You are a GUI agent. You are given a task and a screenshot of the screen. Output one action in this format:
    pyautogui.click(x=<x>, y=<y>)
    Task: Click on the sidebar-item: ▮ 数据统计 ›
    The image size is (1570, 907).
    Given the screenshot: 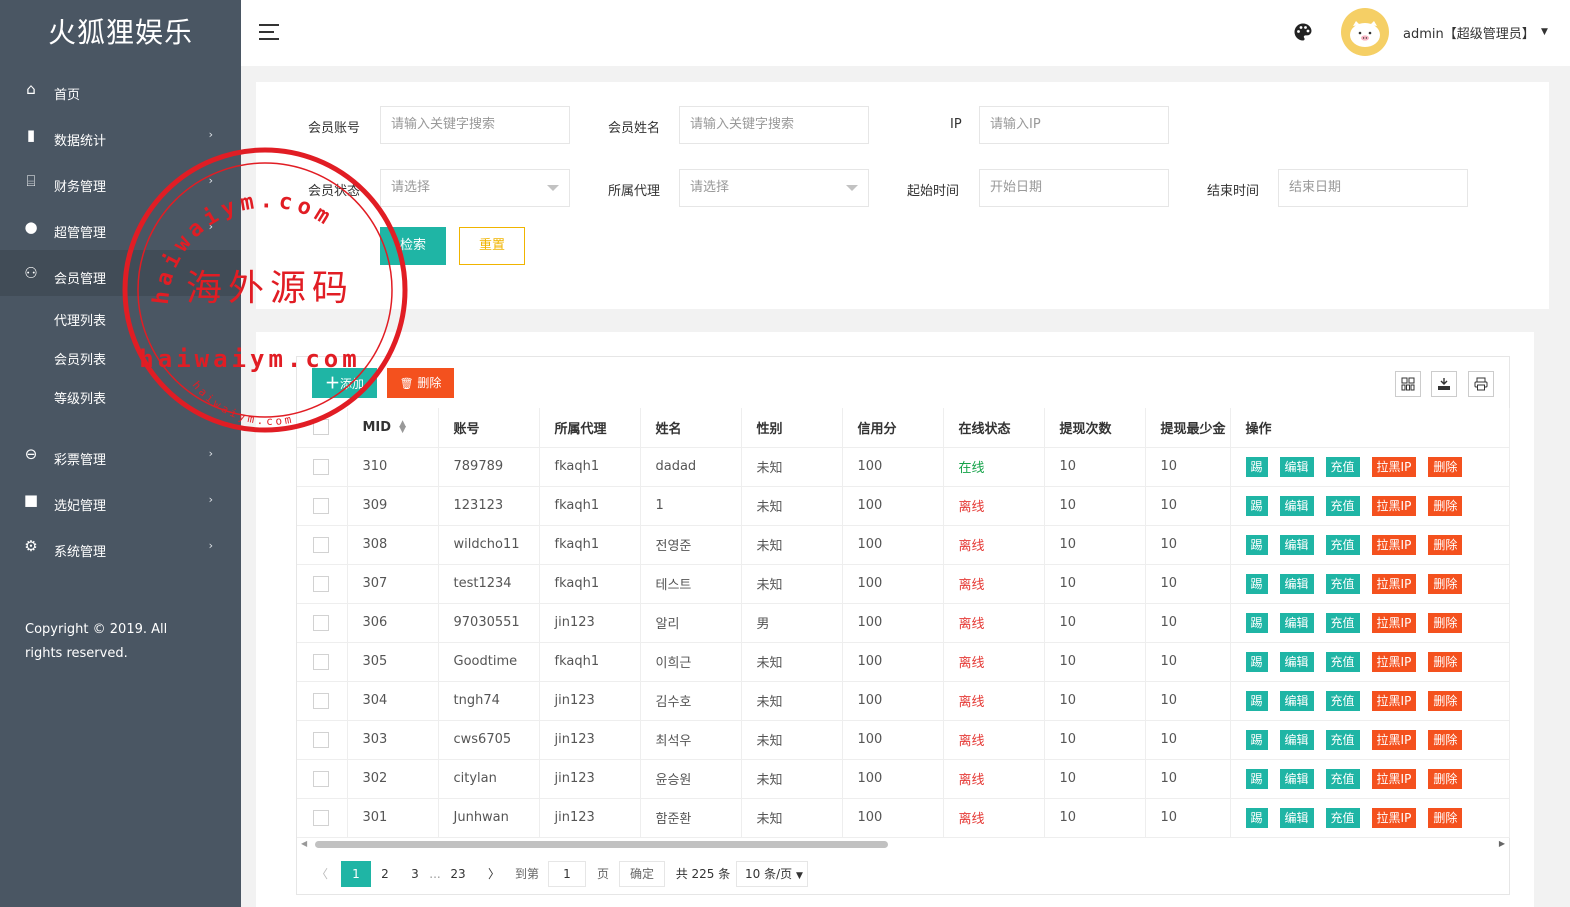 What is the action you would take?
    pyautogui.click(x=120, y=135)
    